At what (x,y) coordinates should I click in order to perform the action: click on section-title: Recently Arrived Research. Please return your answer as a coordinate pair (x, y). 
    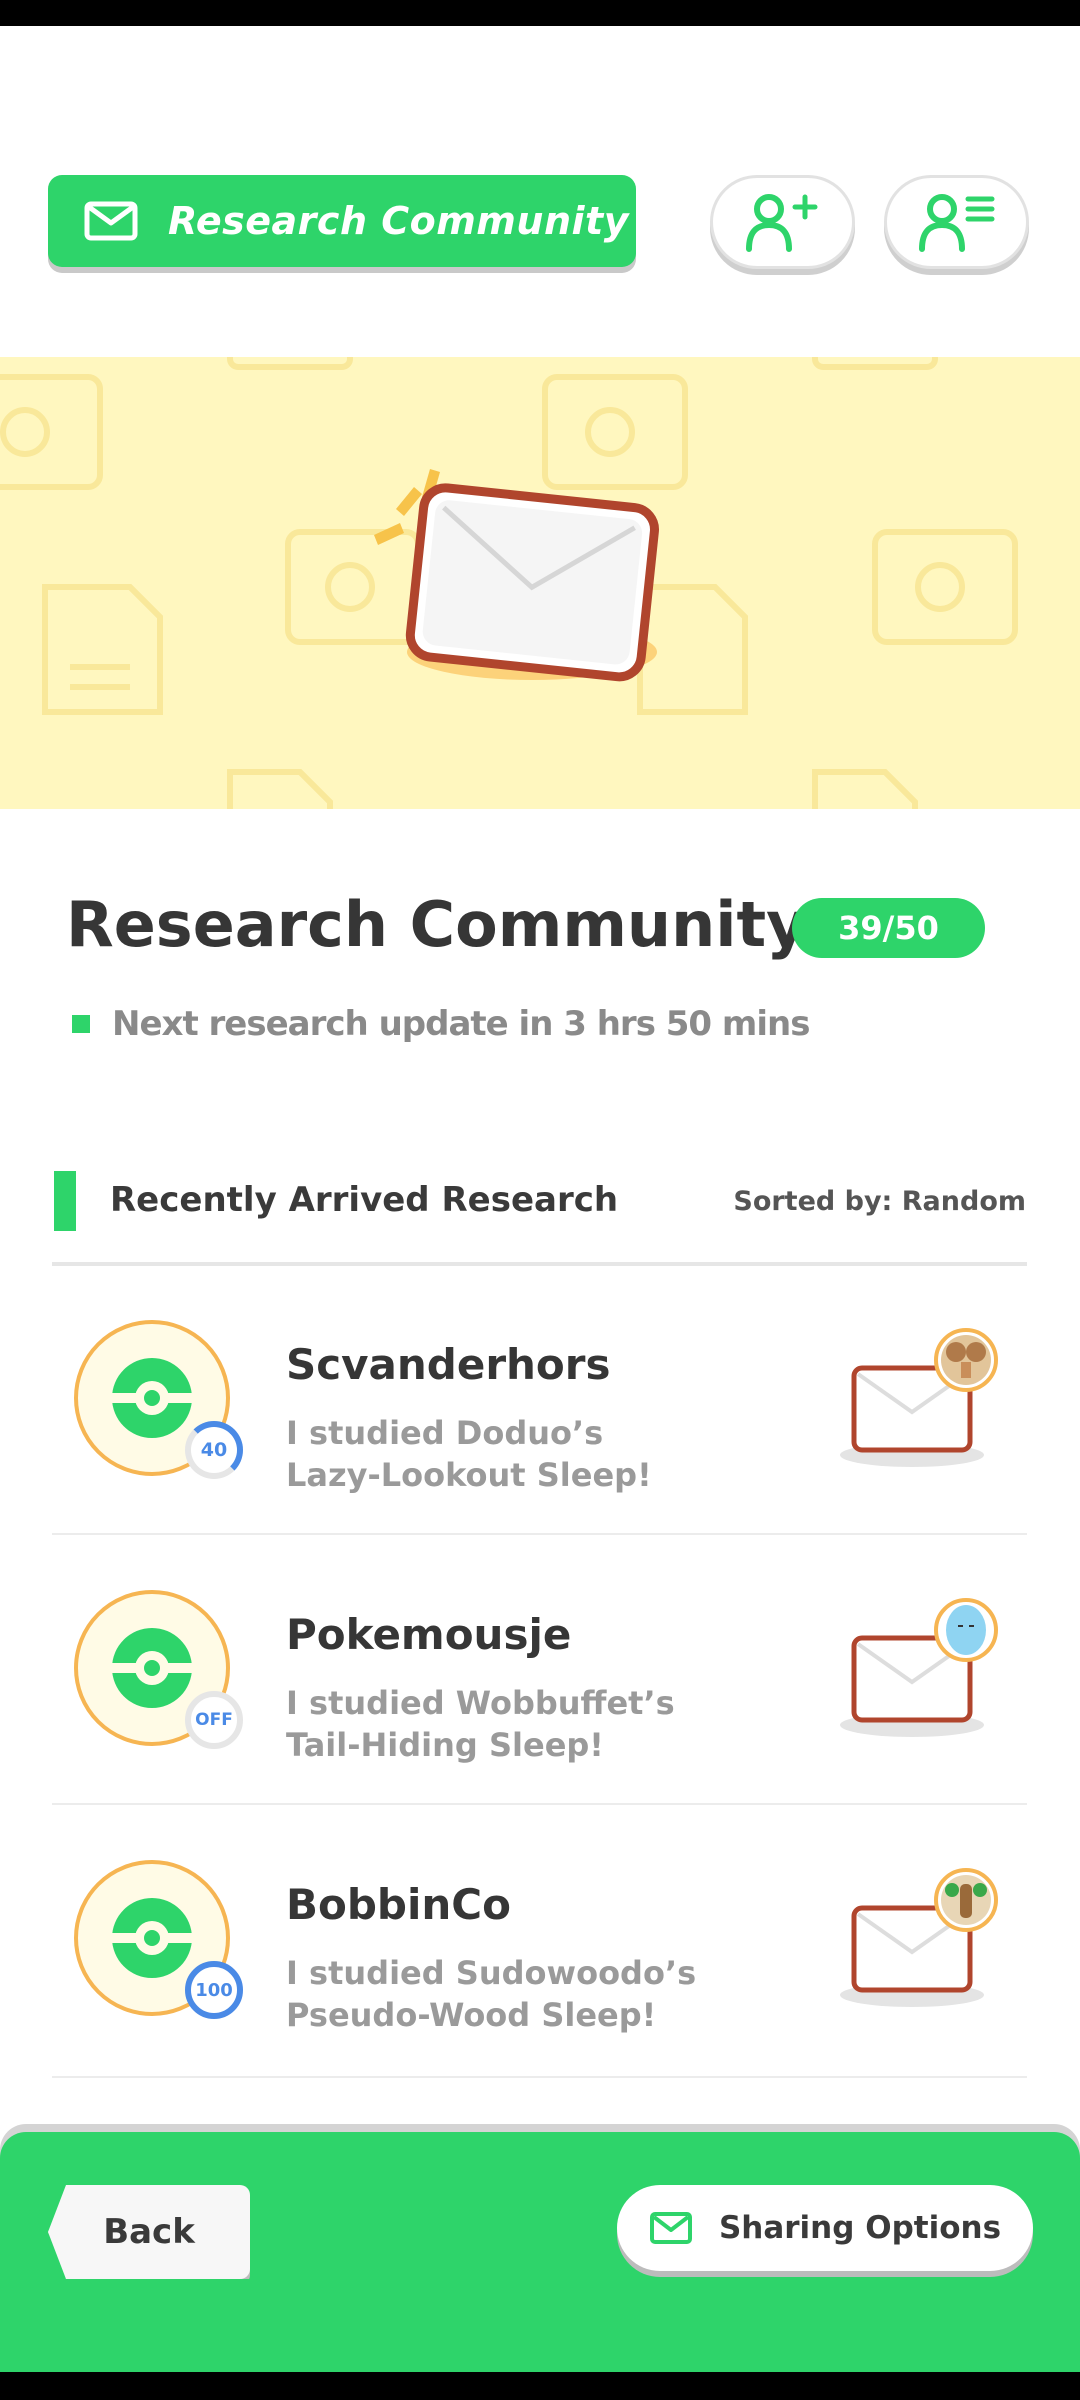
    Looking at the image, I should click on (364, 1200).